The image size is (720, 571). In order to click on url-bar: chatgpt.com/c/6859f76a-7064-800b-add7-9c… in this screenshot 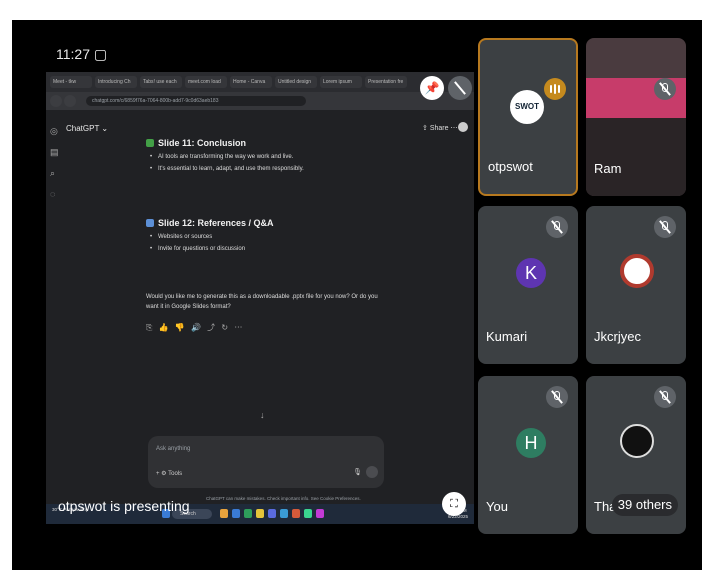, I will do `click(260, 101)`.